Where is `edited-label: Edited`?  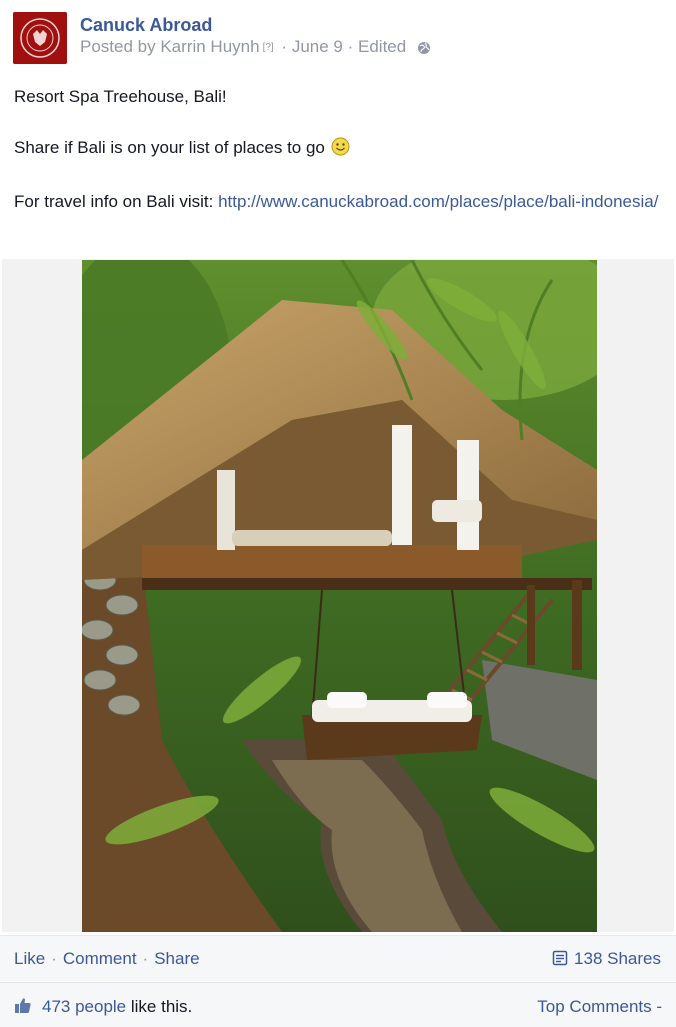
edited-label: Edited is located at coordinates (382, 46).